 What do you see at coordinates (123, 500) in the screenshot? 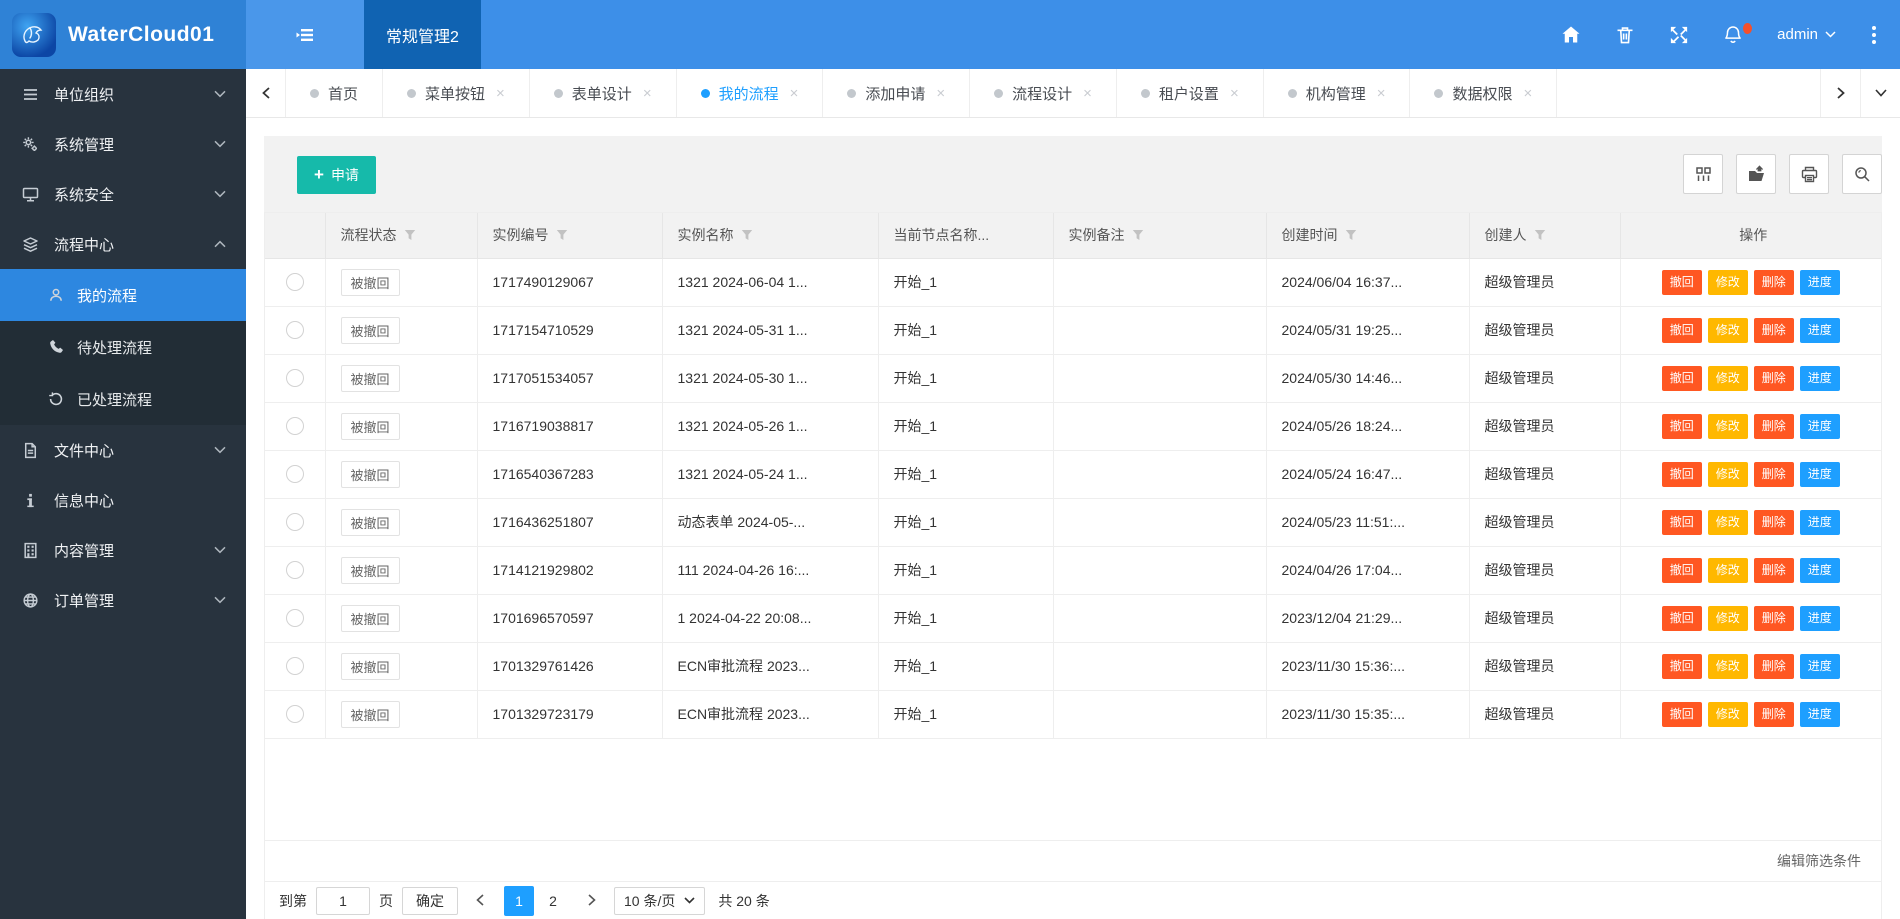
I see `sidebar-item-信息中心: 信息中心` at bounding box center [123, 500].